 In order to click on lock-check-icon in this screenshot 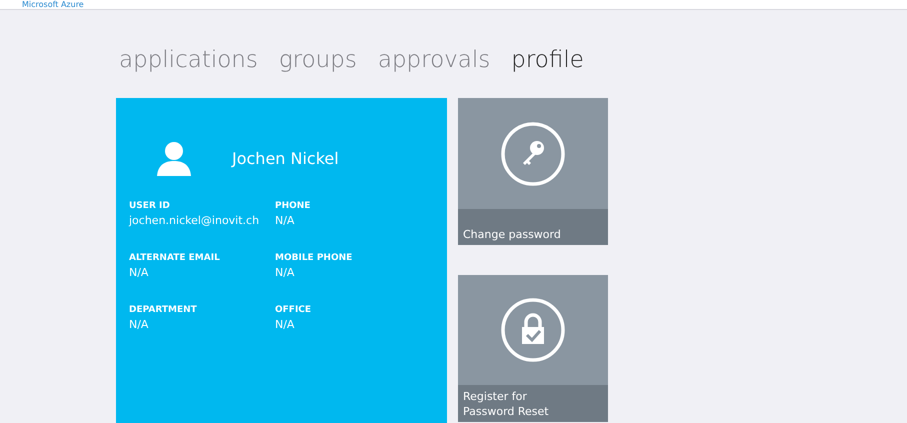, I will do `click(533, 330)`.